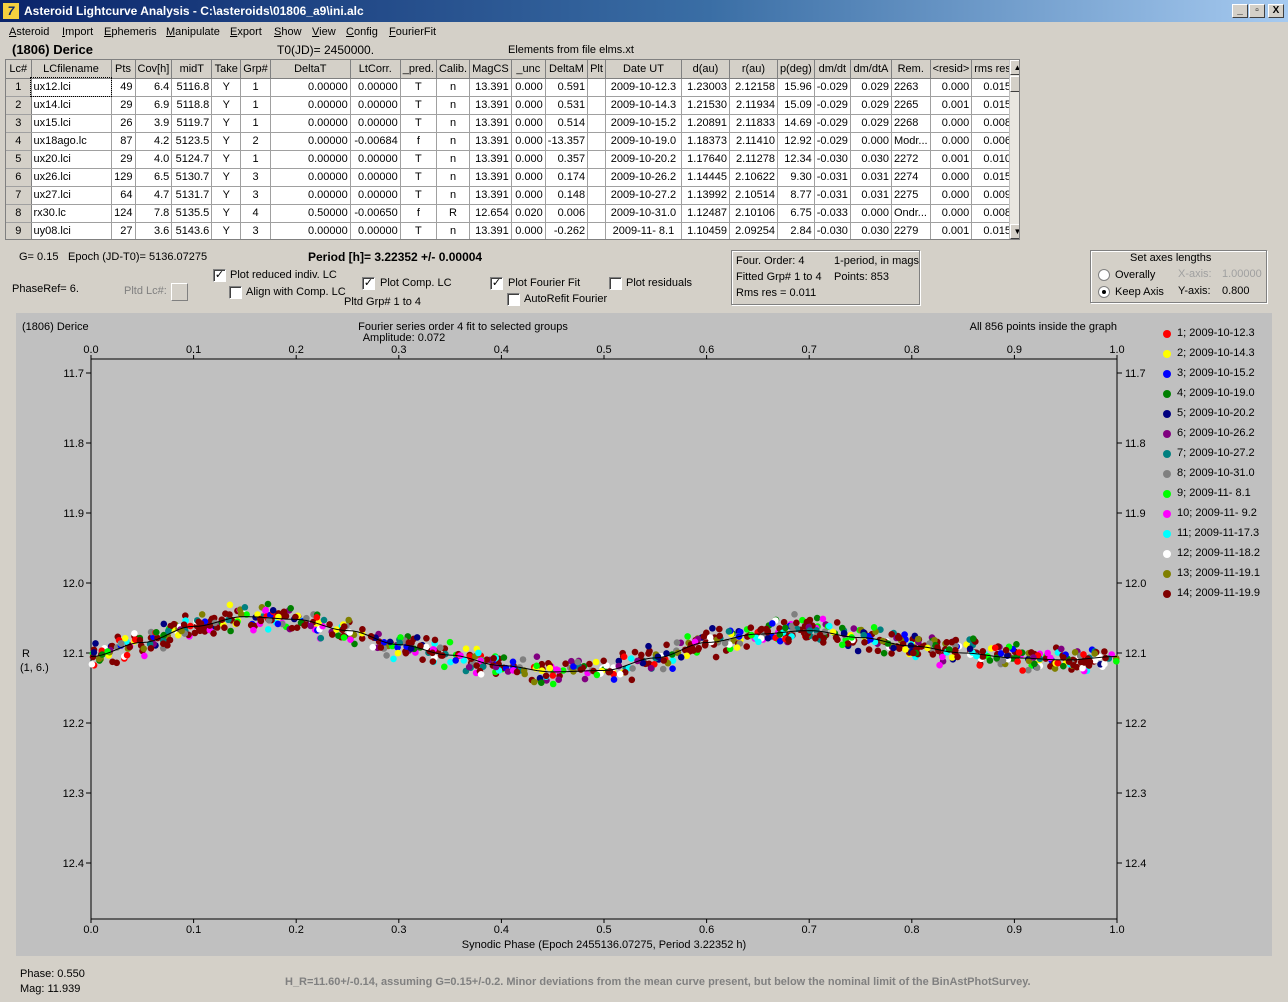 The width and height of the screenshot is (1288, 1002). What do you see at coordinates (296, 930) in the screenshot?
I see `x-tick-label-bottom: 0.2` at bounding box center [296, 930].